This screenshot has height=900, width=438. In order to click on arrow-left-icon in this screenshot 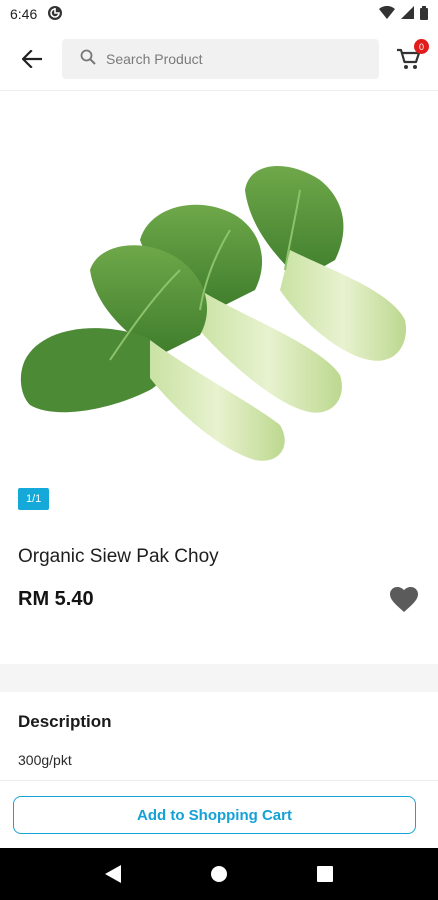, I will do `click(32, 59)`.